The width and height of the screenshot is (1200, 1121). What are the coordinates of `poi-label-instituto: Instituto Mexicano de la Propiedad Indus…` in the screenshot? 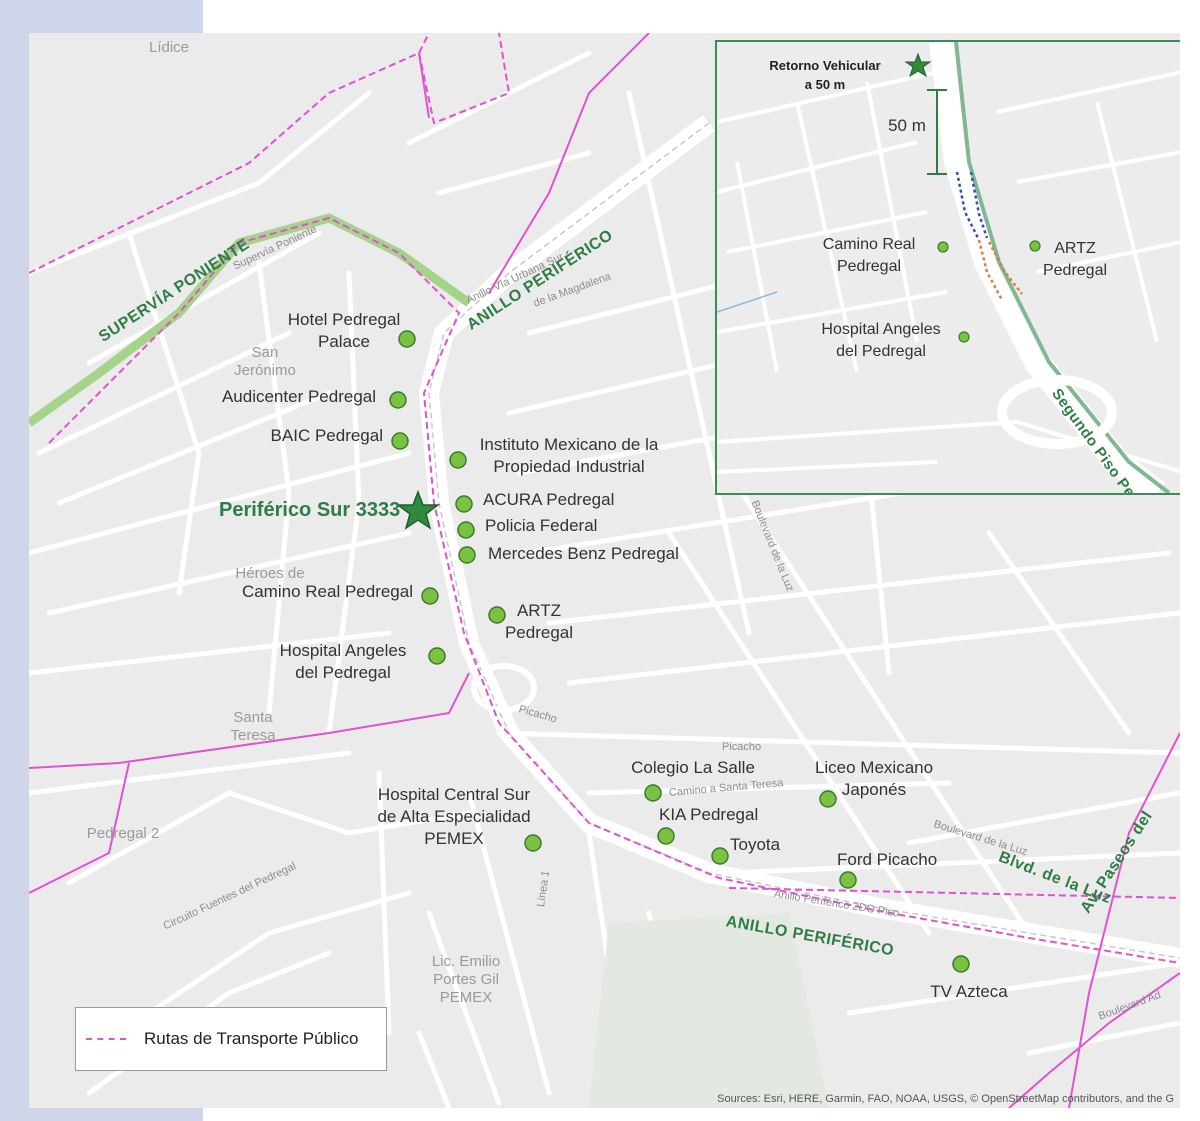 It's located at (569, 455).